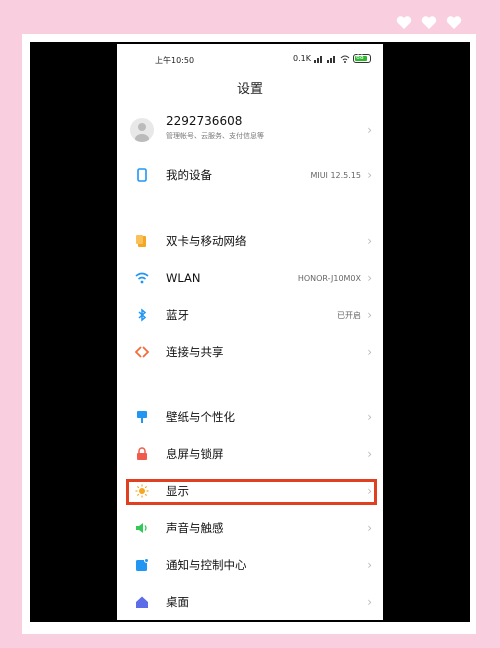 This screenshot has height=648, width=500. Describe the element at coordinates (141, 528) in the screenshot. I see `speaker-icon` at that location.